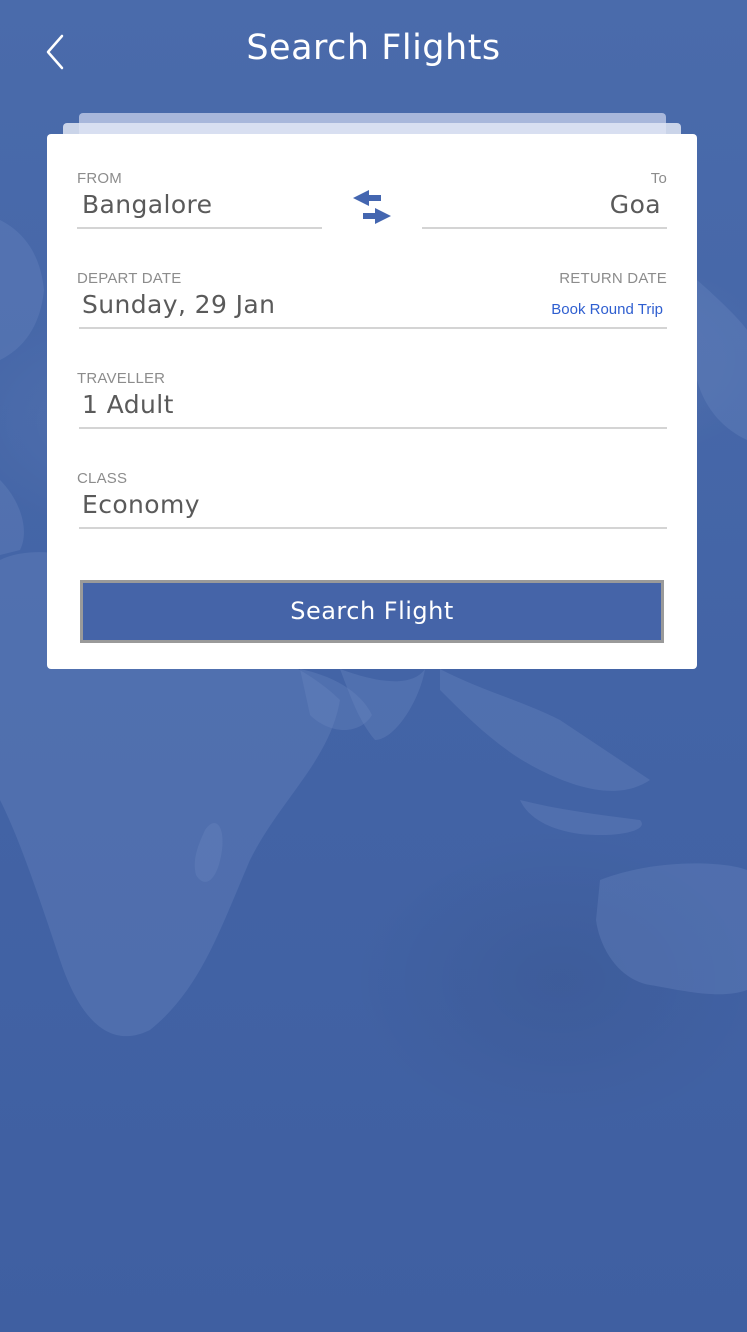 The image size is (747, 1332). I want to click on depart-date-value: Sunday, 29 Jan, so click(179, 304).